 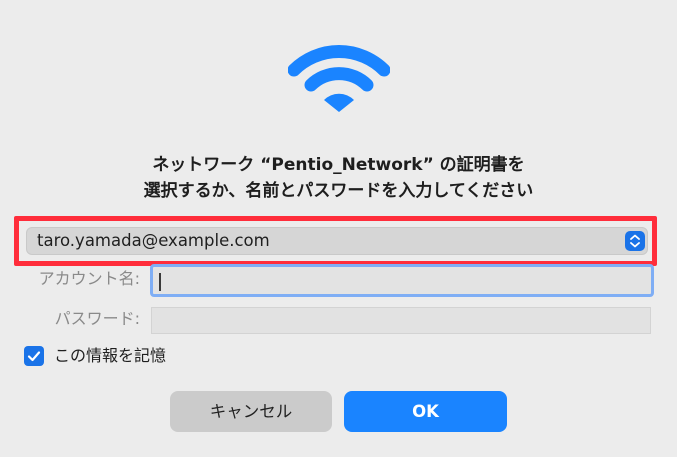 What do you see at coordinates (153, 240) in the screenshot?
I see `certificate-popup-value: taro.yamada@example.com` at bounding box center [153, 240].